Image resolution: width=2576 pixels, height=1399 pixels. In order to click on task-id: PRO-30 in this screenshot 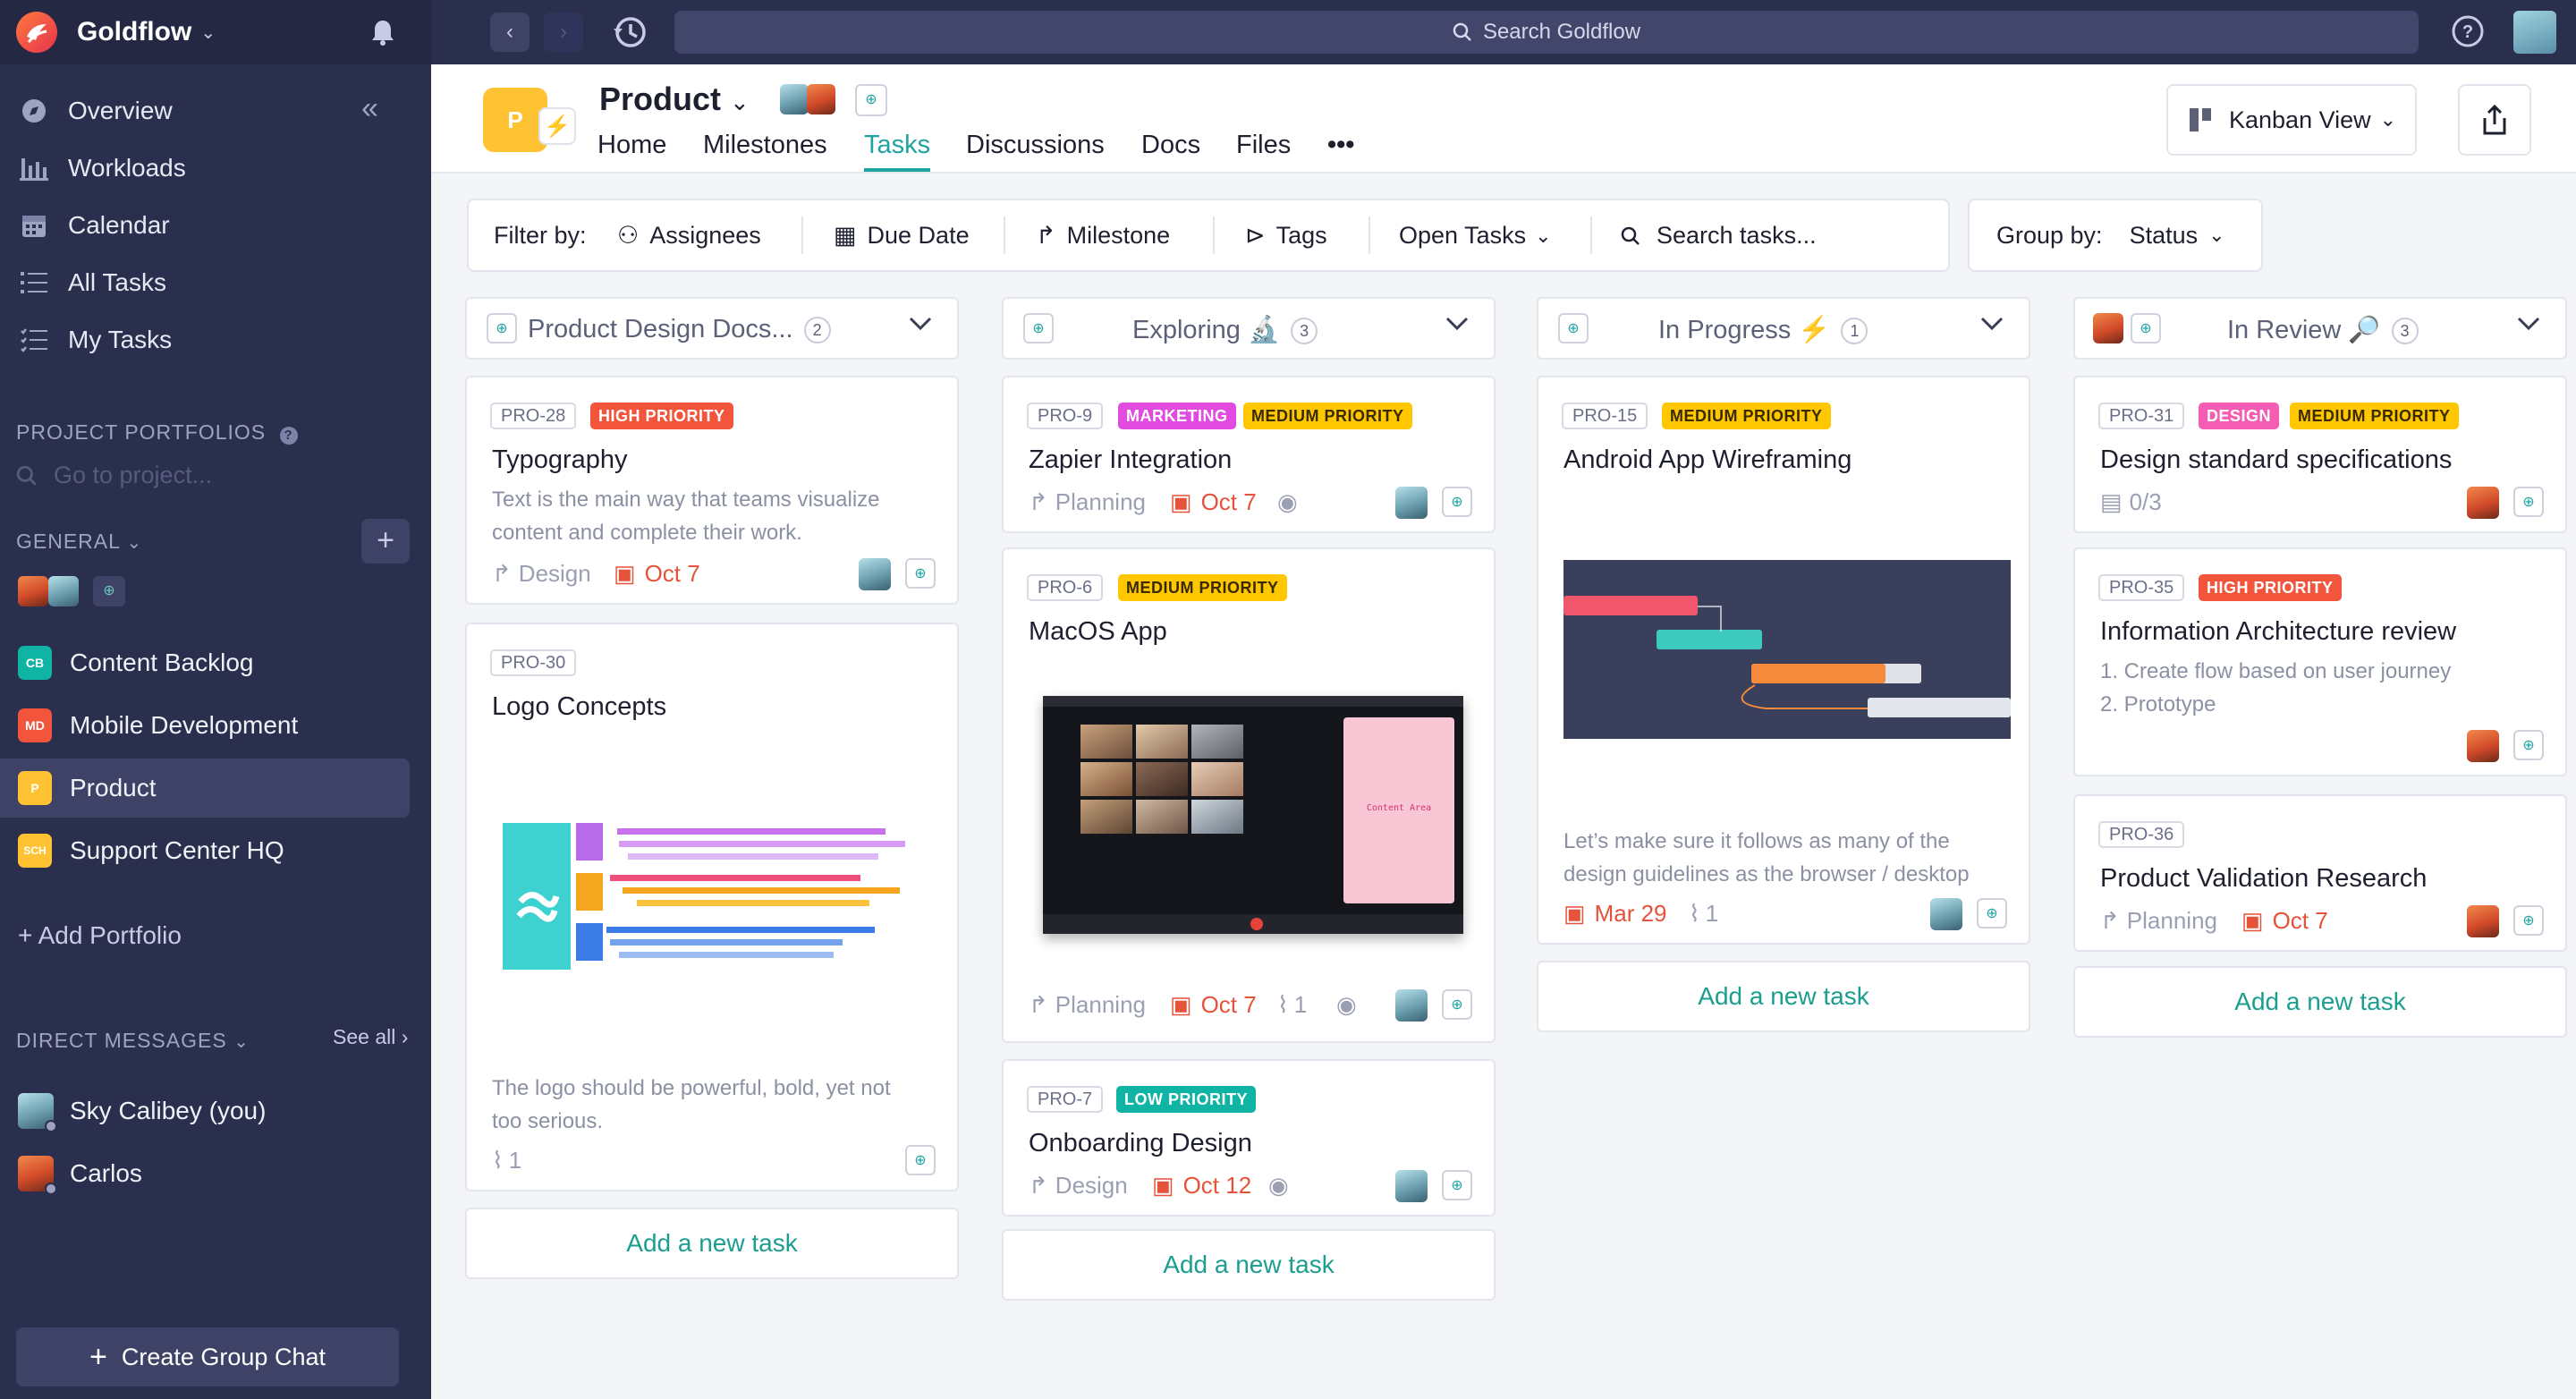, I will do `click(533, 662)`.